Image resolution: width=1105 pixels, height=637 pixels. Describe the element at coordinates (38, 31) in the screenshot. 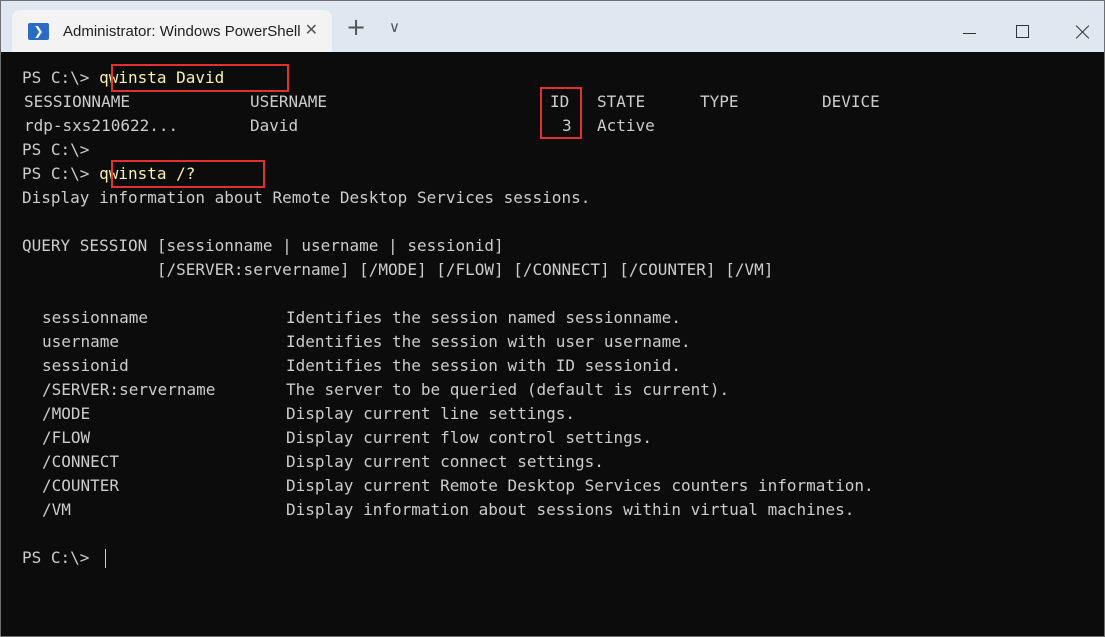

I see `powershell-icon: ❯` at that location.